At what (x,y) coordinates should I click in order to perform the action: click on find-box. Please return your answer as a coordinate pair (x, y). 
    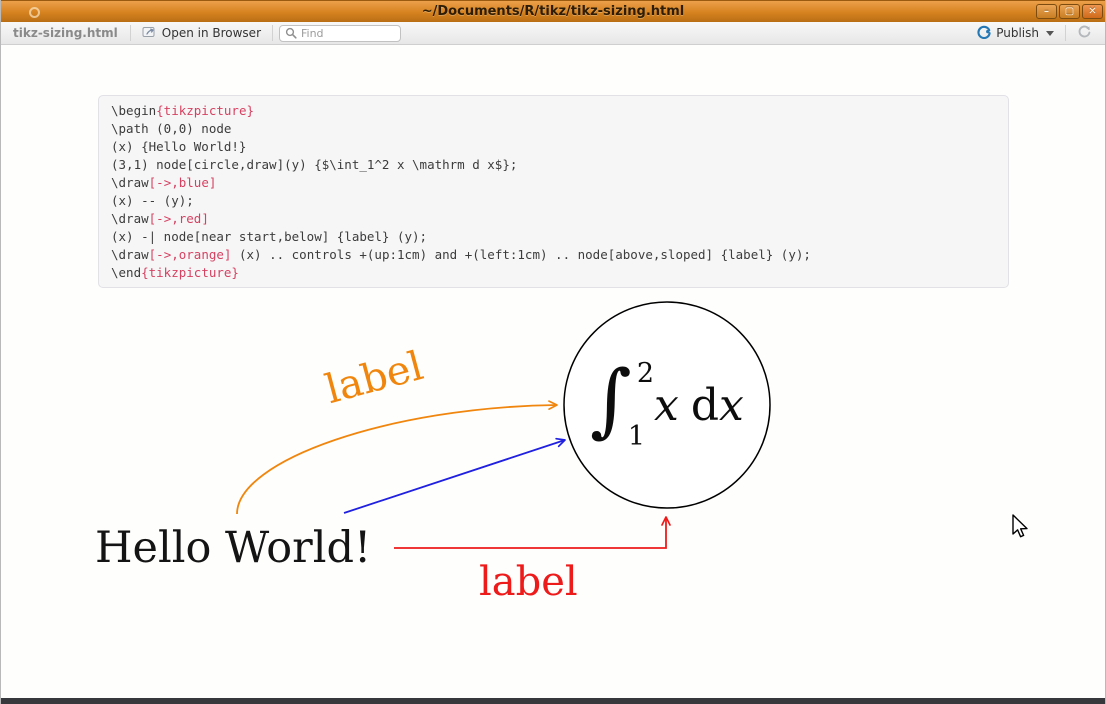
    Looking at the image, I should click on (340, 33).